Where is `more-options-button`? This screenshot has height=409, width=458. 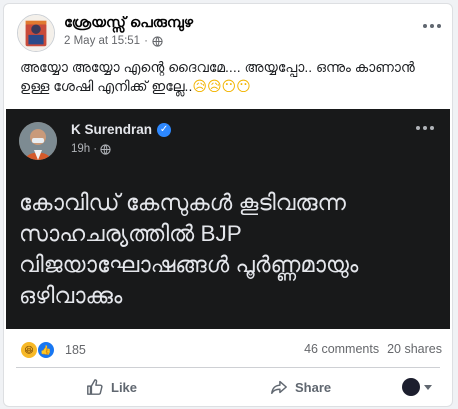
more-options-button is located at coordinates (432, 26).